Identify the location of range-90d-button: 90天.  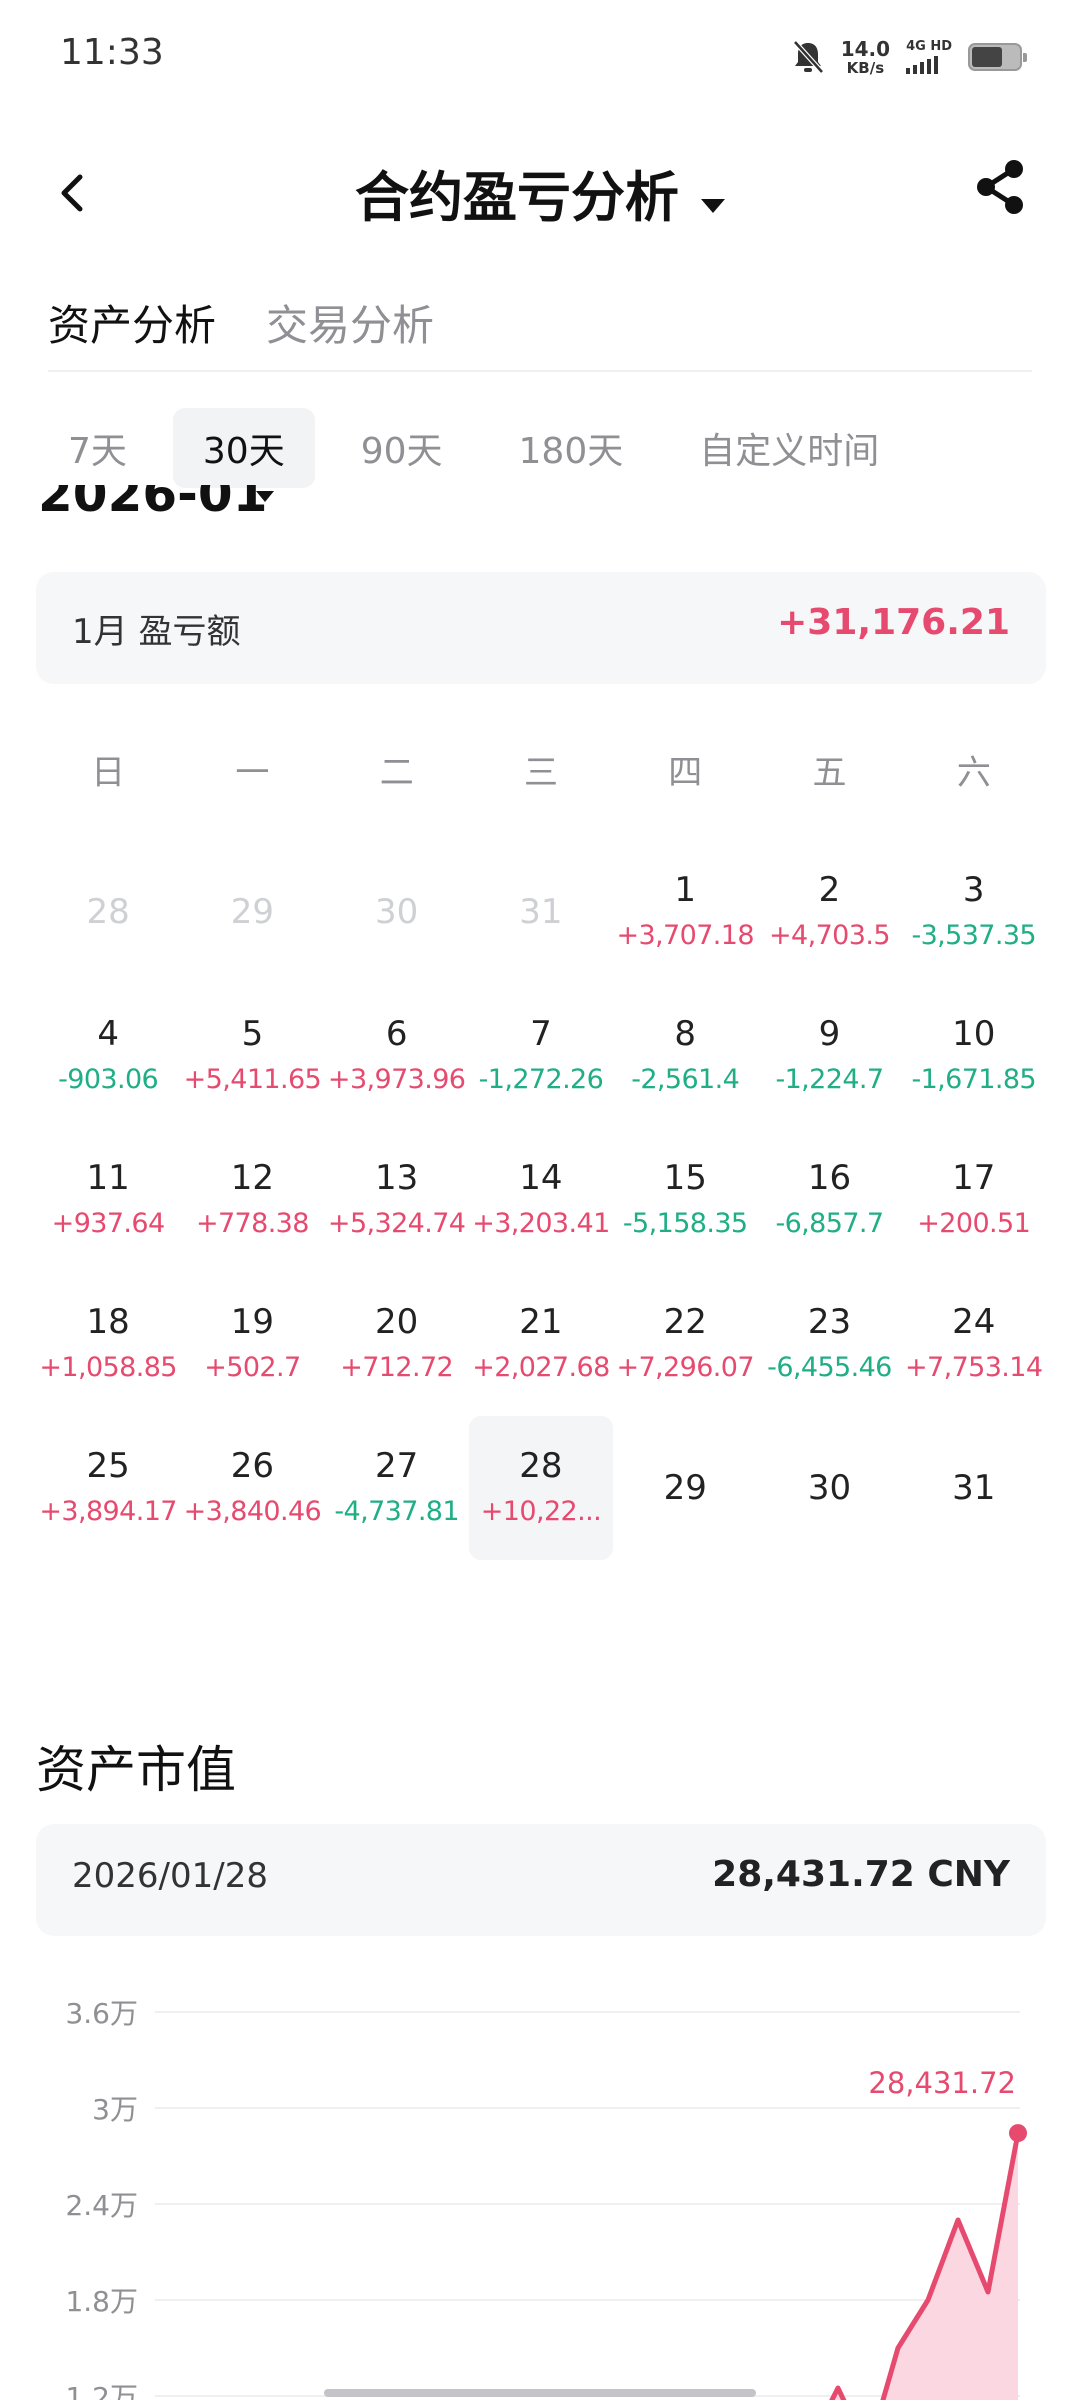
(402, 448).